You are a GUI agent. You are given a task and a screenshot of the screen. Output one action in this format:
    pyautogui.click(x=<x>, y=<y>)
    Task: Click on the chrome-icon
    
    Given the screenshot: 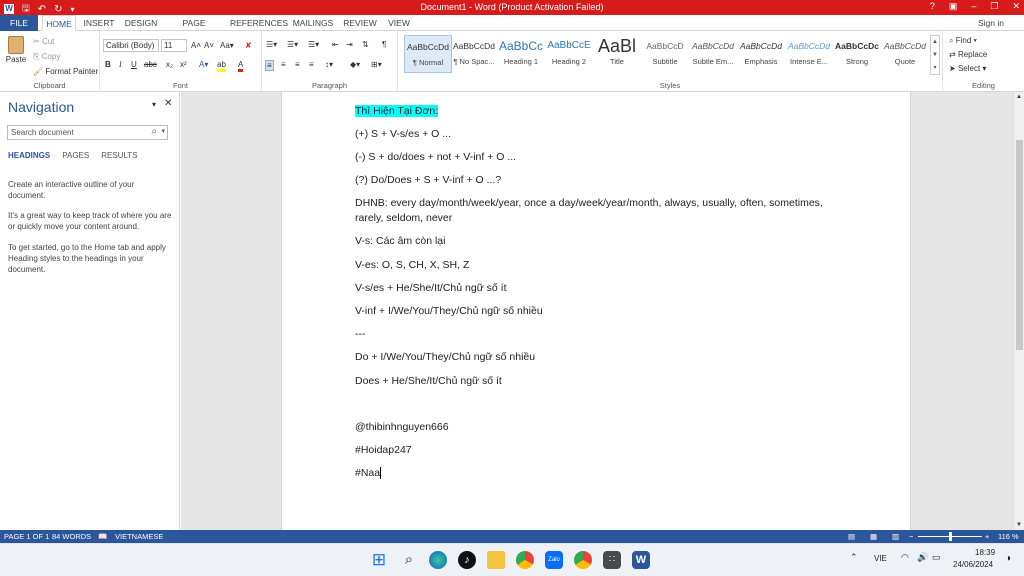 What is the action you would take?
    pyautogui.click(x=525, y=560)
    